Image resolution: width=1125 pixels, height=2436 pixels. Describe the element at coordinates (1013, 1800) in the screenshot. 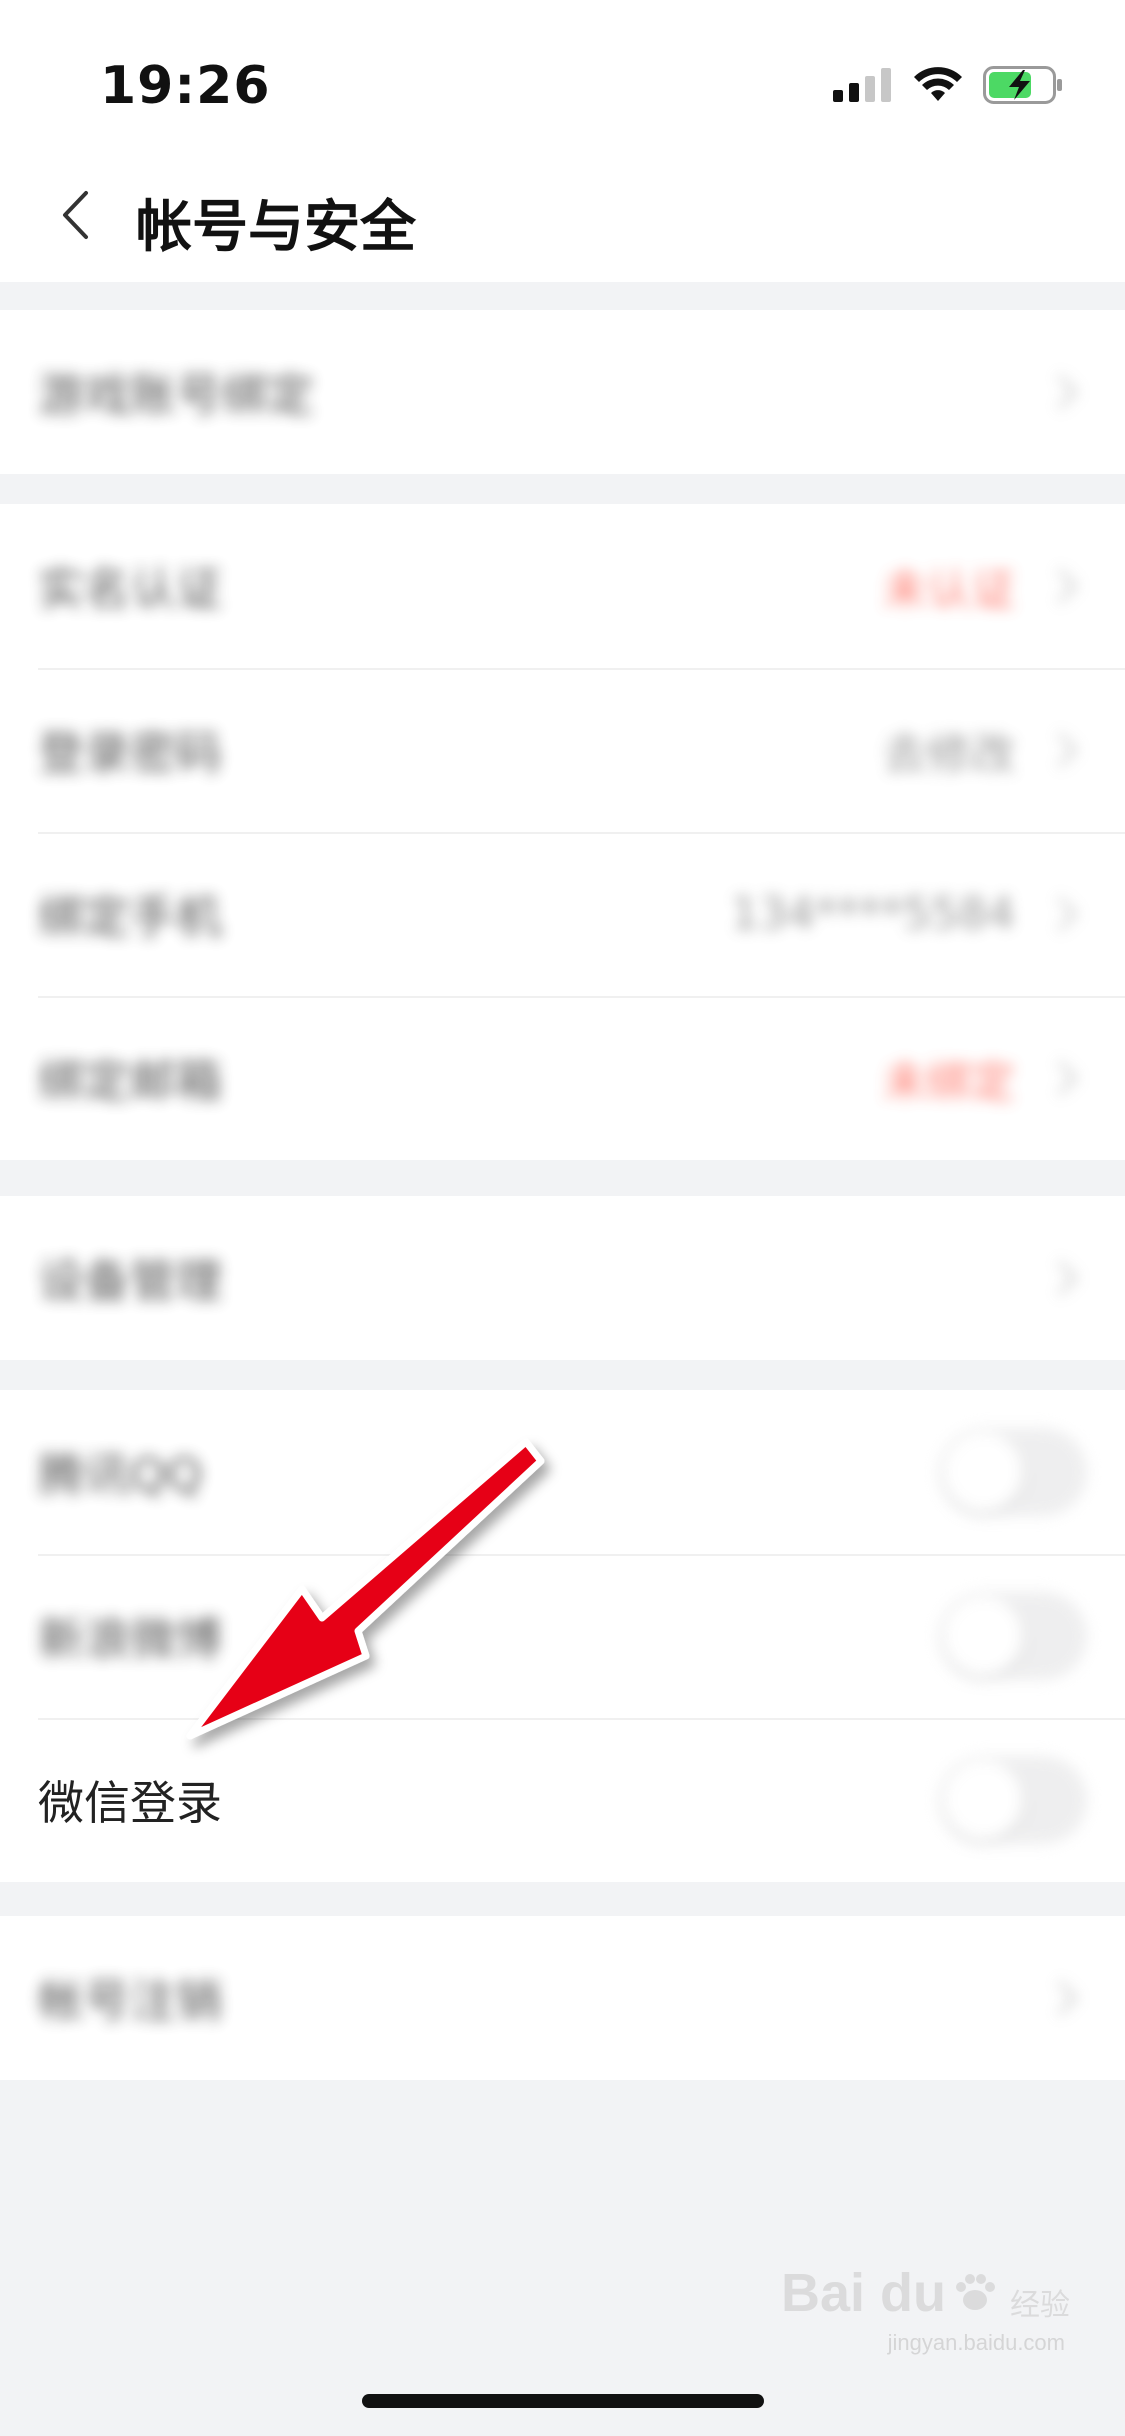

I see `wechat-login-toggle` at that location.